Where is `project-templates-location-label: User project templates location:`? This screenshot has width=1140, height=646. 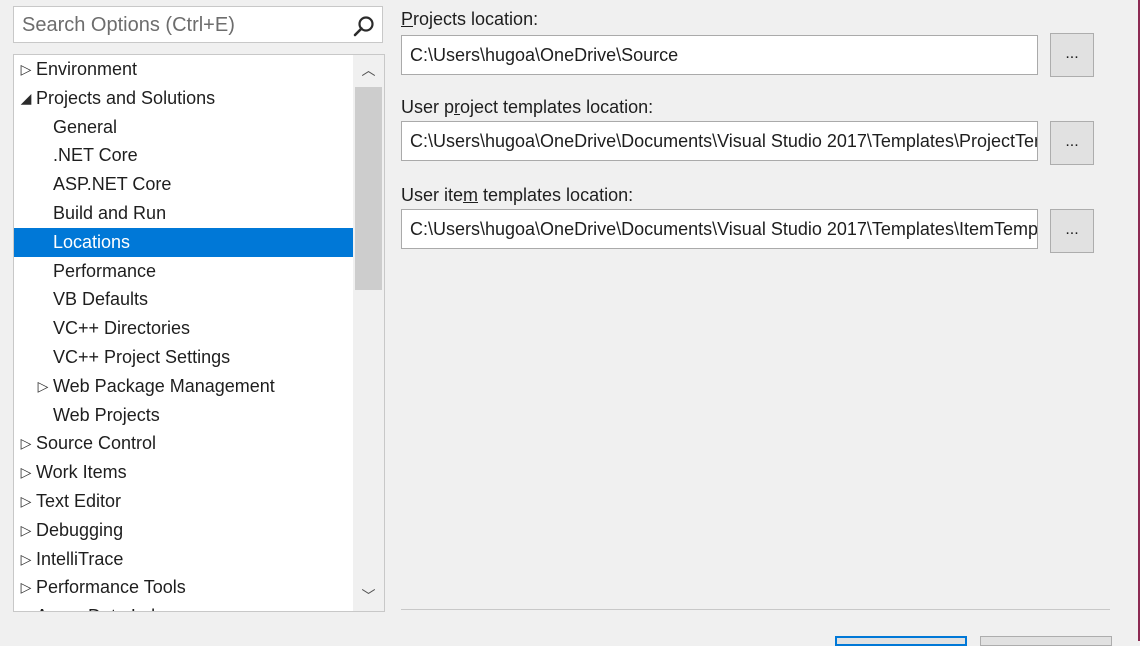 project-templates-location-label: User project templates location: is located at coordinates (527, 107).